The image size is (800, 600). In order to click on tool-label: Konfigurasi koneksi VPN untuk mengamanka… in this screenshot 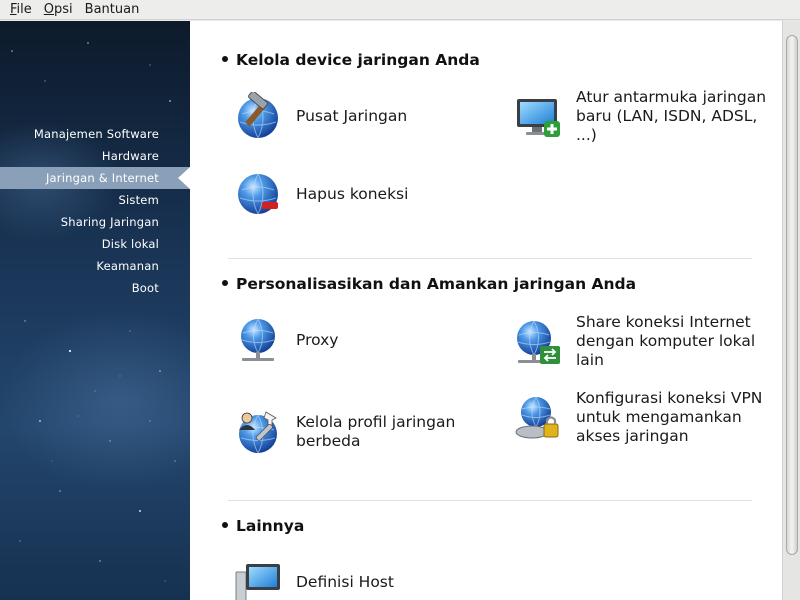, I will do `click(669, 417)`.